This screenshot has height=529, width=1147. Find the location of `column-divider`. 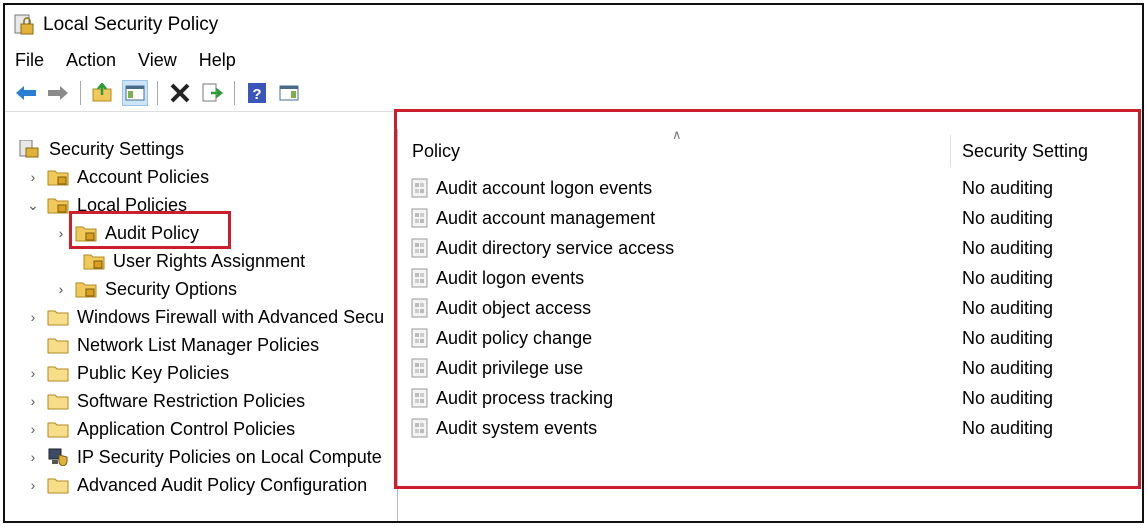

column-divider is located at coordinates (950, 151).